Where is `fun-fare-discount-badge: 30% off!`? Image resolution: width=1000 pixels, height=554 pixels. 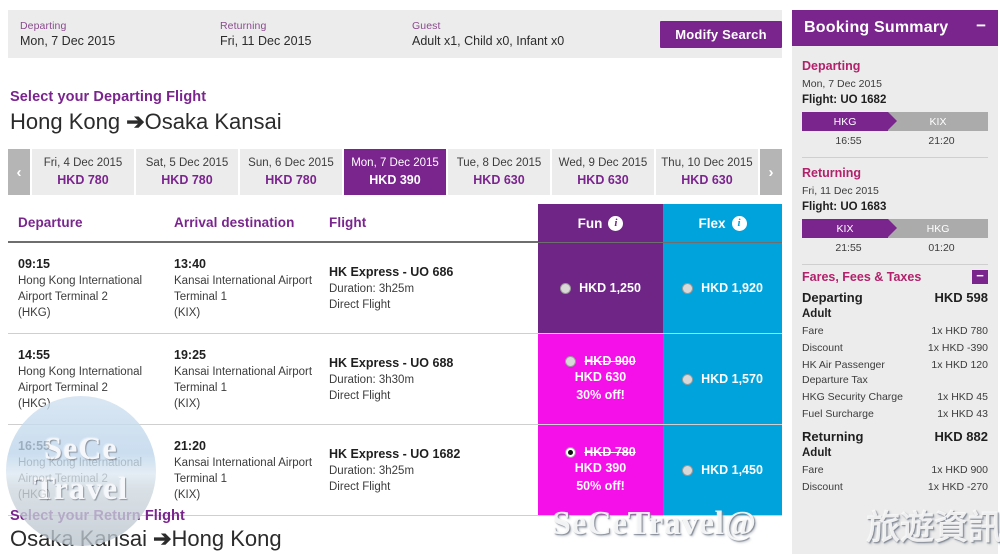
fun-fare-discount-badge: 30% off! is located at coordinates (600, 395).